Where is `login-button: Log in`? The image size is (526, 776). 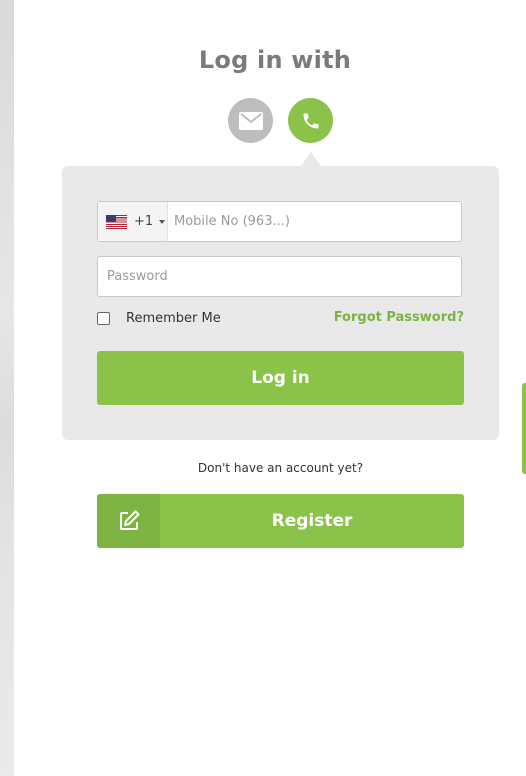 login-button: Log in is located at coordinates (280, 378).